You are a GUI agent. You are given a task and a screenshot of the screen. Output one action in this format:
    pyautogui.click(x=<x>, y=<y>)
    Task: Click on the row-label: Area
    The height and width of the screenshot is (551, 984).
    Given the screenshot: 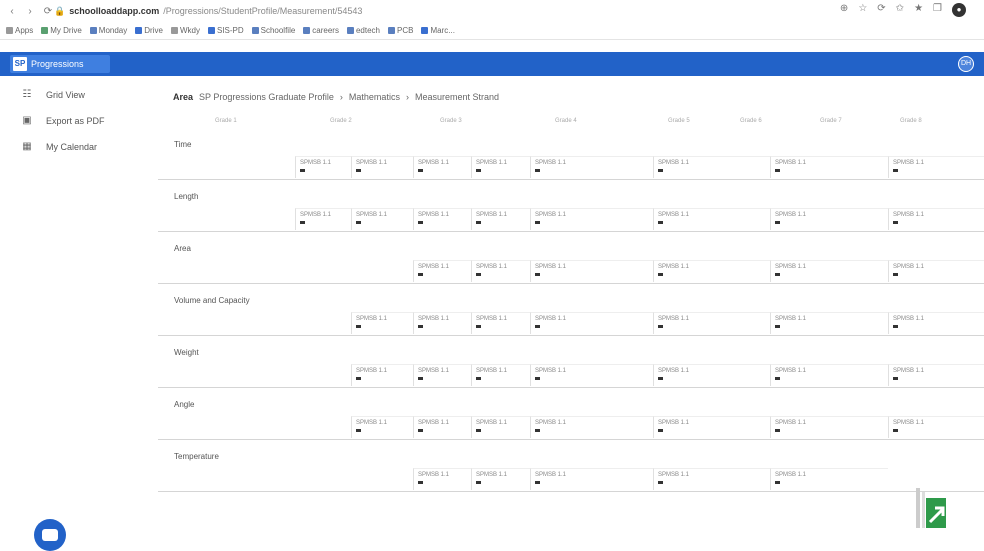 What is the action you would take?
    pyautogui.click(x=182, y=248)
    